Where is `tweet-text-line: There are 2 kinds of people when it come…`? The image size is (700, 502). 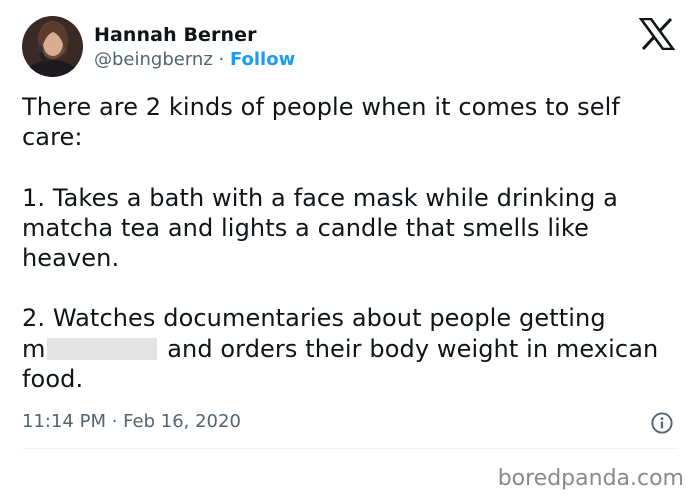
tweet-text-line: There are 2 kinds of people when it come… is located at coordinates (321, 107).